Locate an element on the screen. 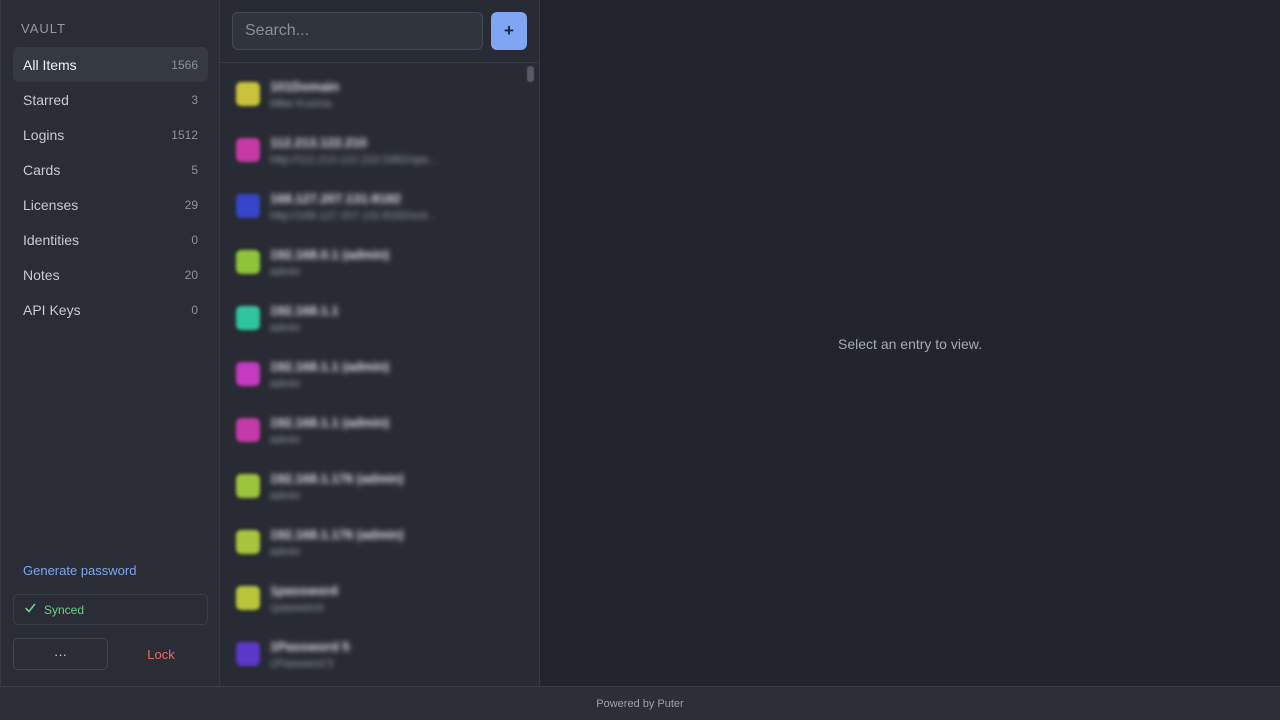 Image resolution: width=1280 pixels, height=720 pixels. footer: Powered by Puter is located at coordinates (640, 703).